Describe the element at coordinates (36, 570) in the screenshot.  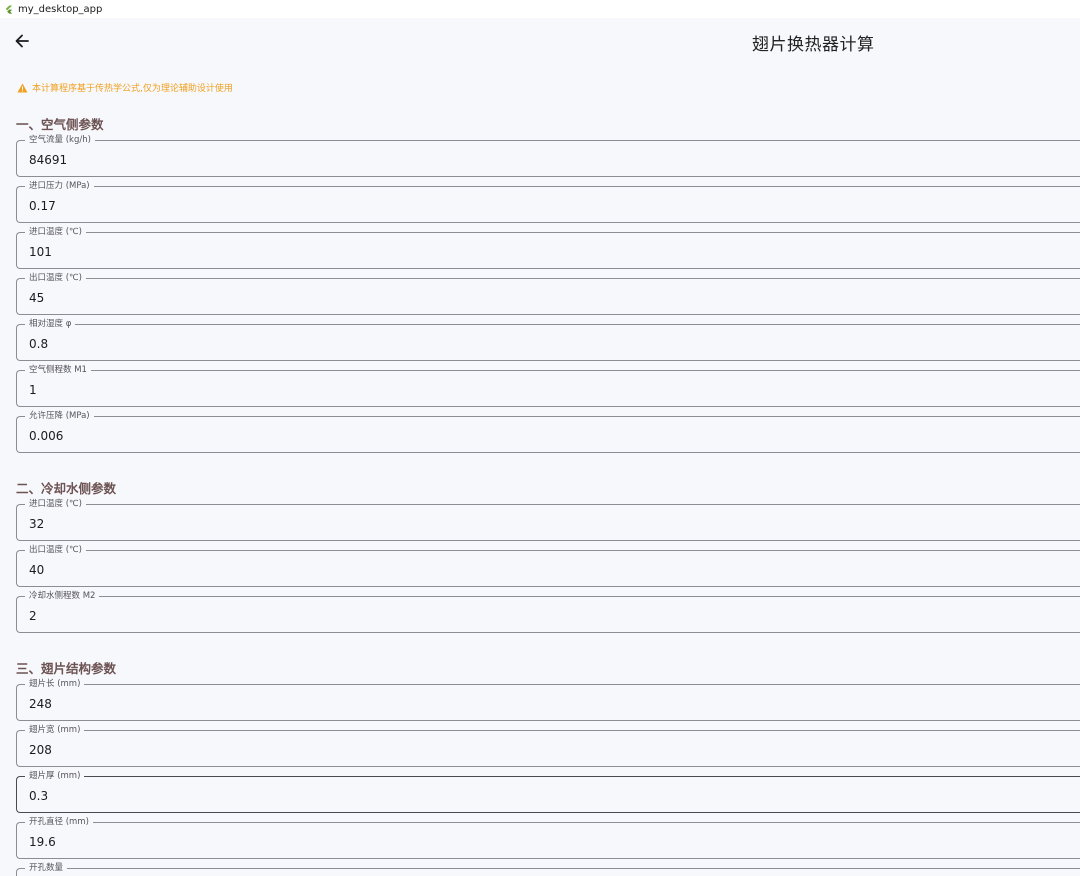
I see `field-value: 40` at that location.